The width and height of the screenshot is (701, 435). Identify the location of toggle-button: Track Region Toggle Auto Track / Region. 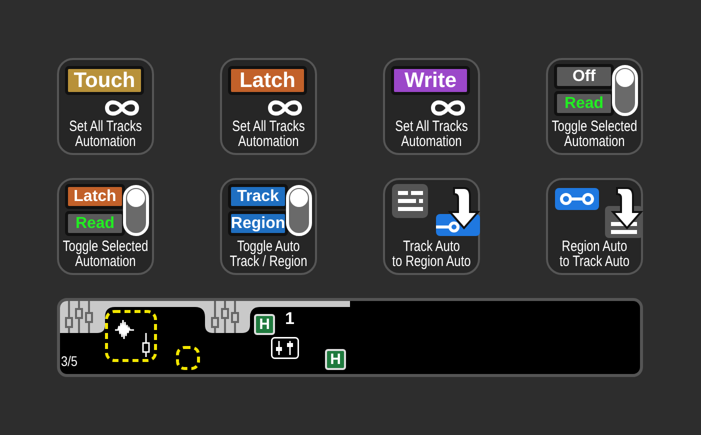
(268, 226).